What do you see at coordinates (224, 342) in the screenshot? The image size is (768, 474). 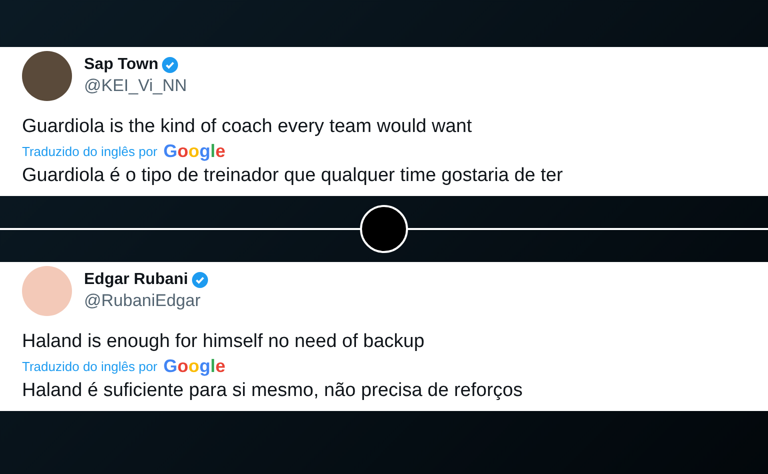 I see `tweet-text: Haland is enough for himself no need of backup` at bounding box center [224, 342].